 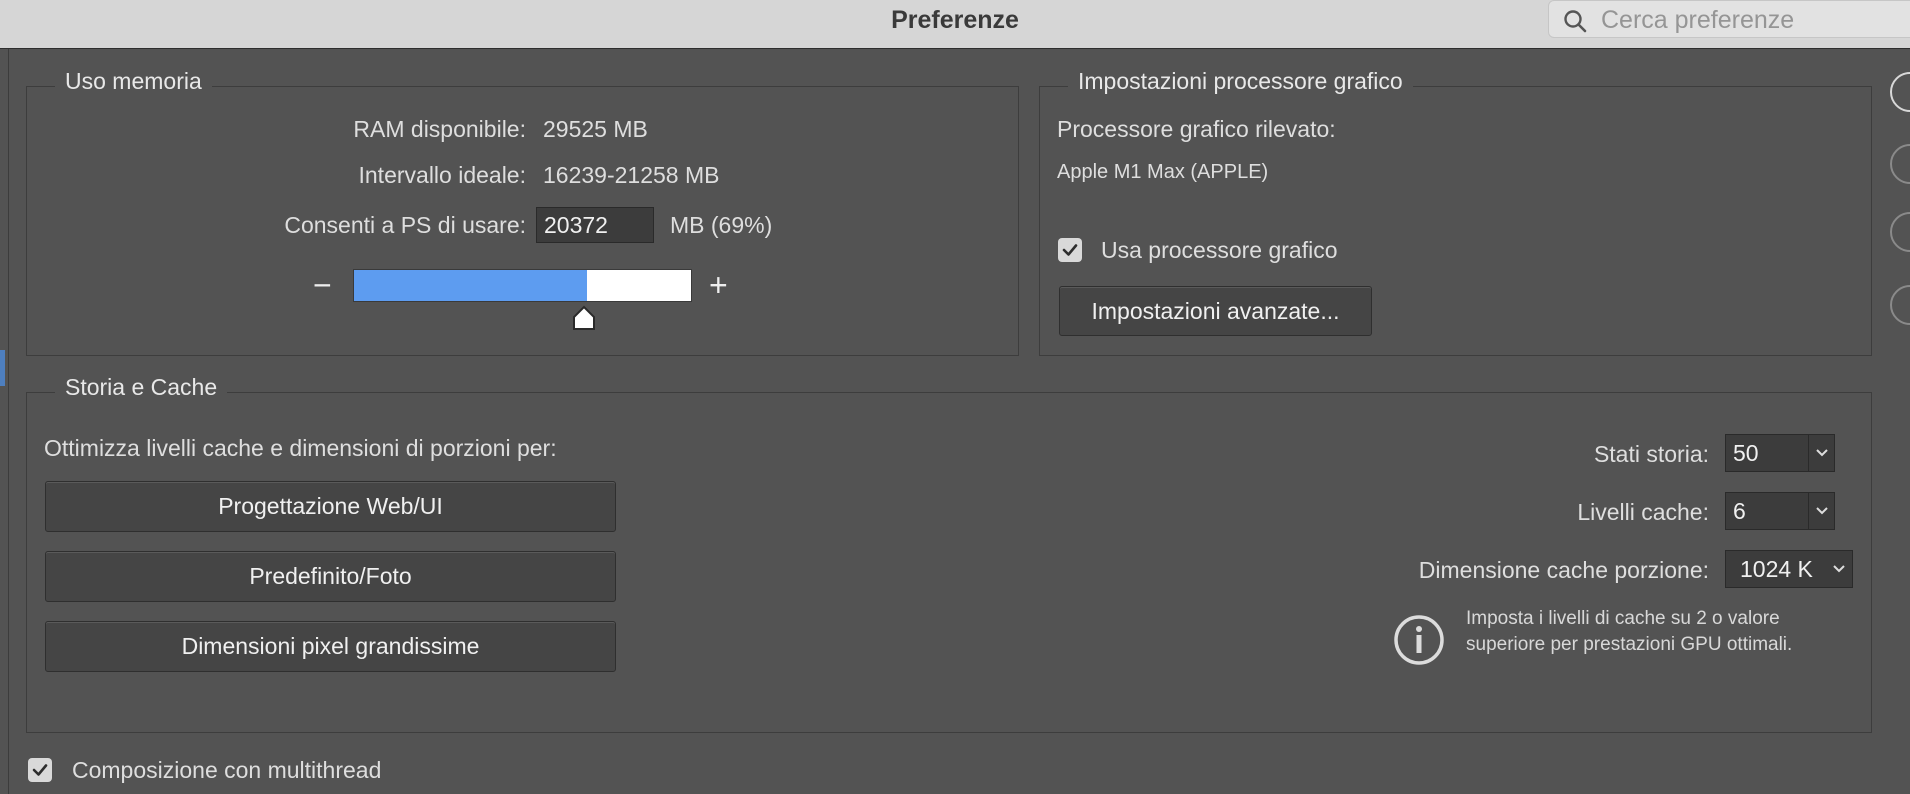 I want to click on memory-slider-thumb, so click(x=584, y=318).